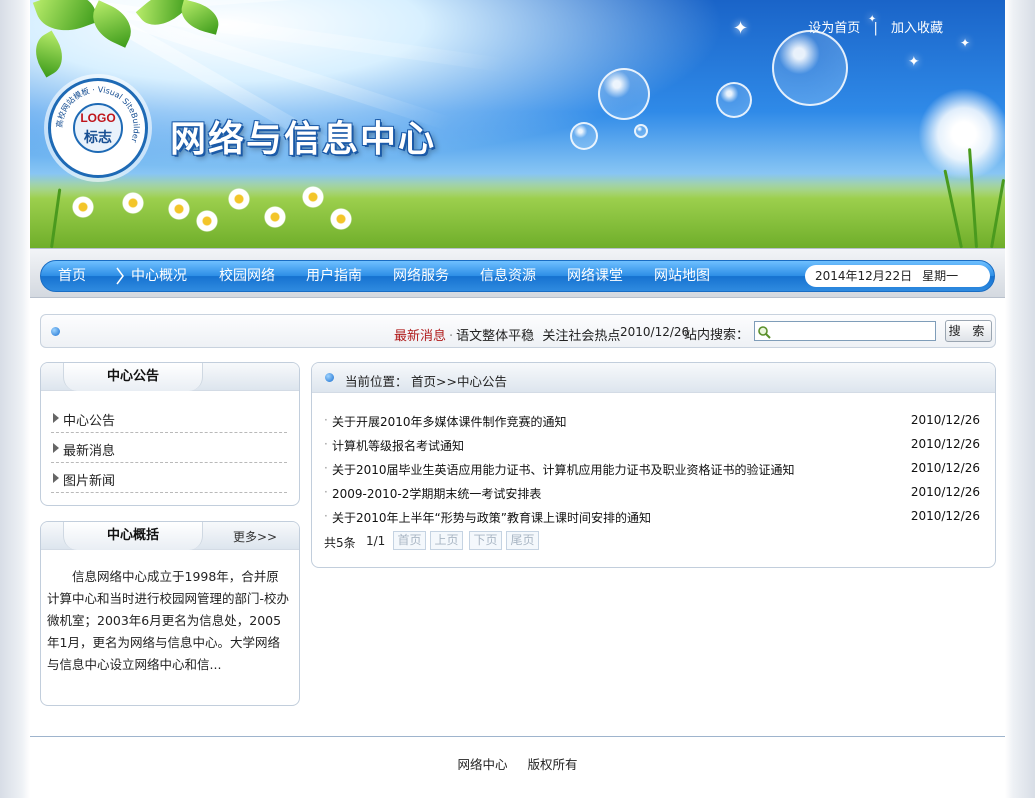  I want to click on sidebar-item-label: 图片新闻, so click(89, 481).